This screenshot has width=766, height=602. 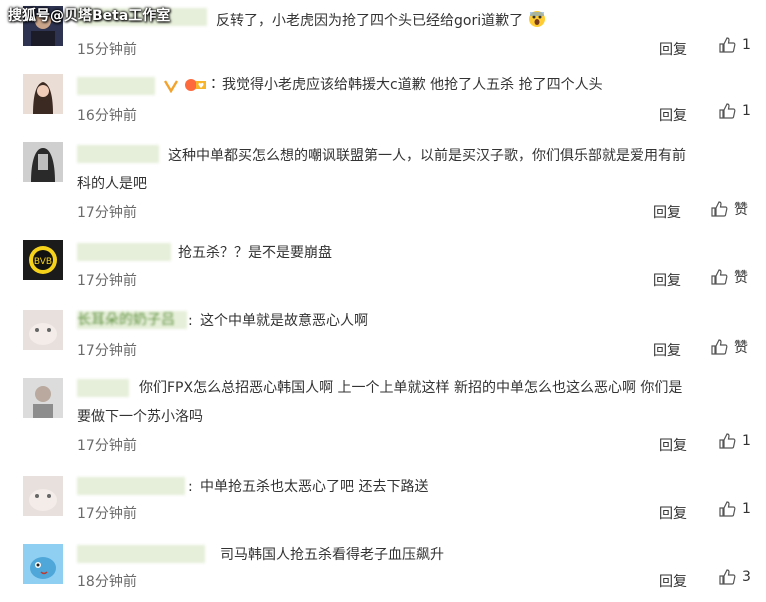 I want to click on comment-text: 这个中单就是故意恶心人啊, so click(x=284, y=321).